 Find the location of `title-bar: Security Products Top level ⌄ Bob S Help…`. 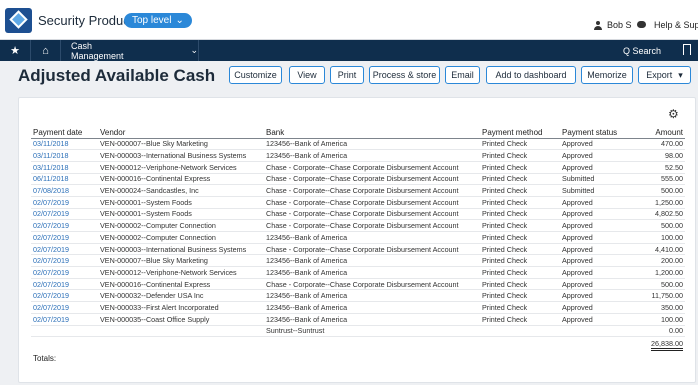

title-bar: Security Products Top level ⌄ Bob S Help… is located at coordinates (349, 20).